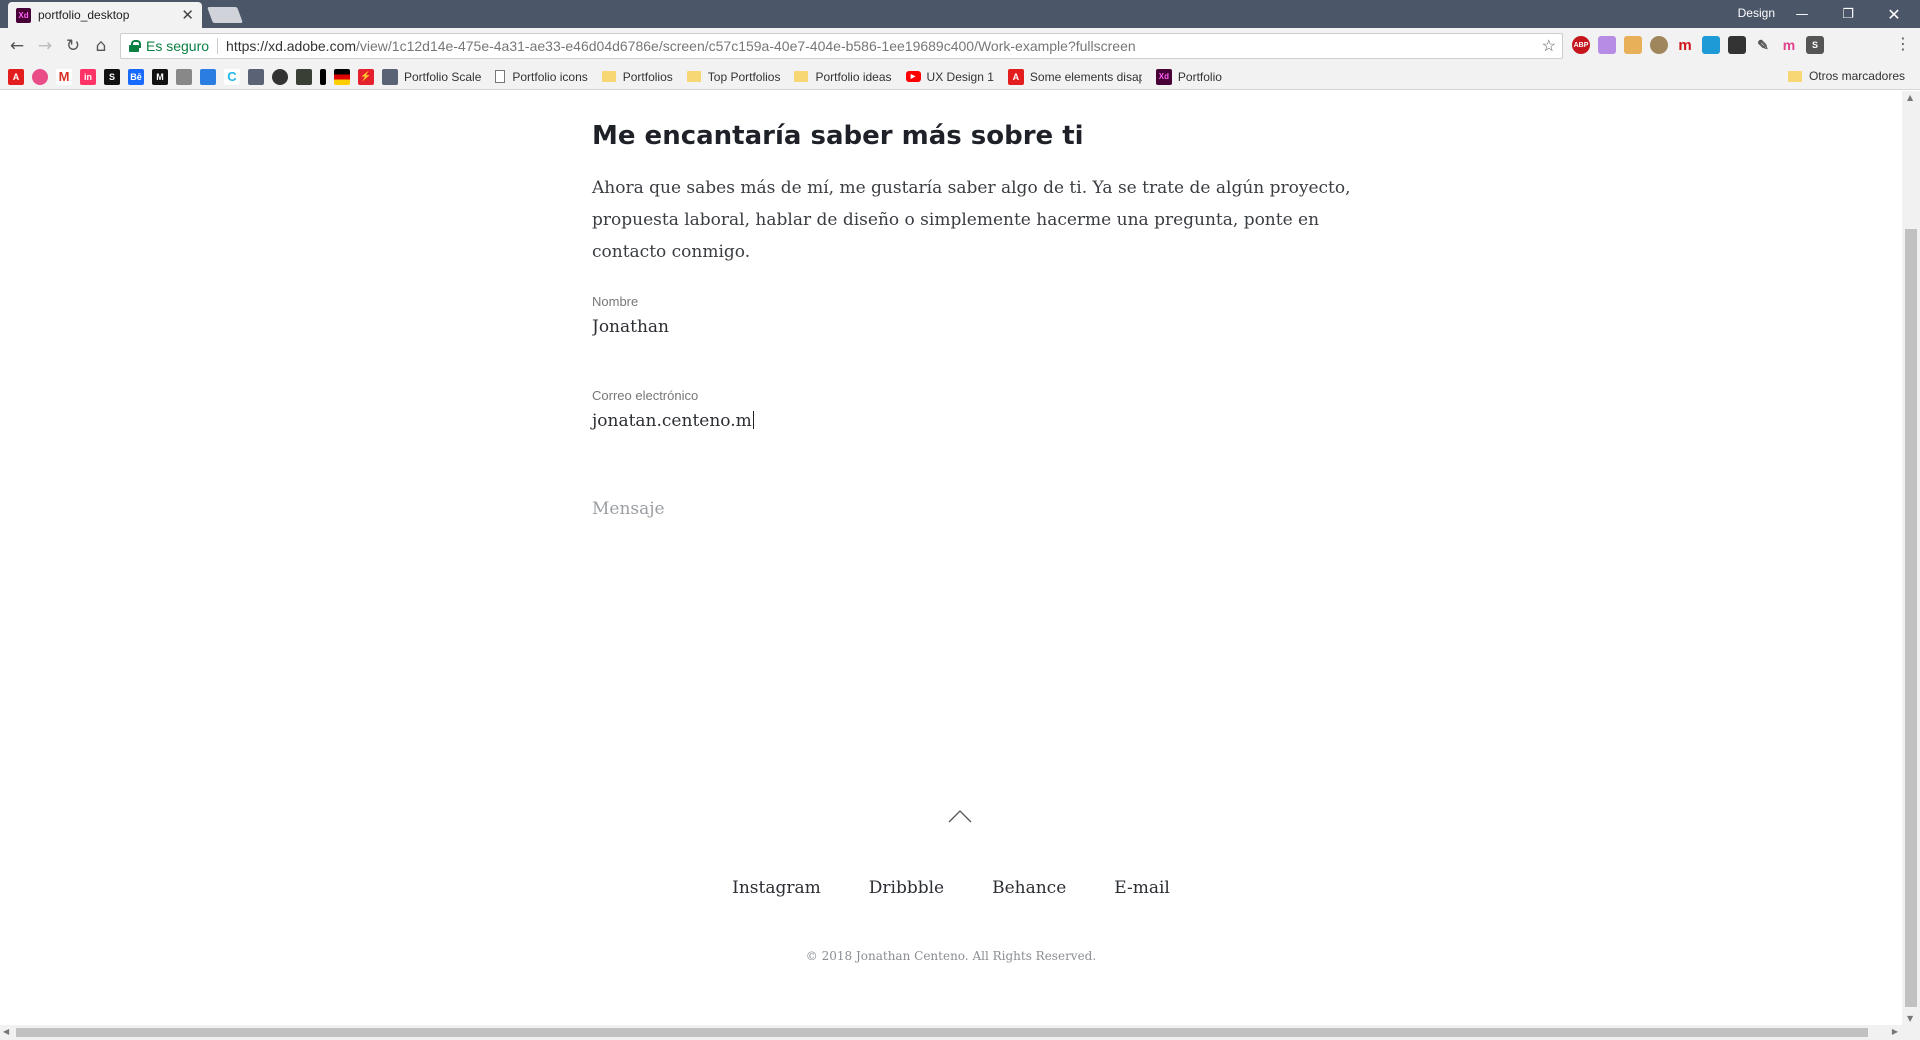 Image resolution: width=1920 pixels, height=1040 pixels. Describe the element at coordinates (906, 888) in the screenshot. I see `dribbble-link: Dribbble` at that location.